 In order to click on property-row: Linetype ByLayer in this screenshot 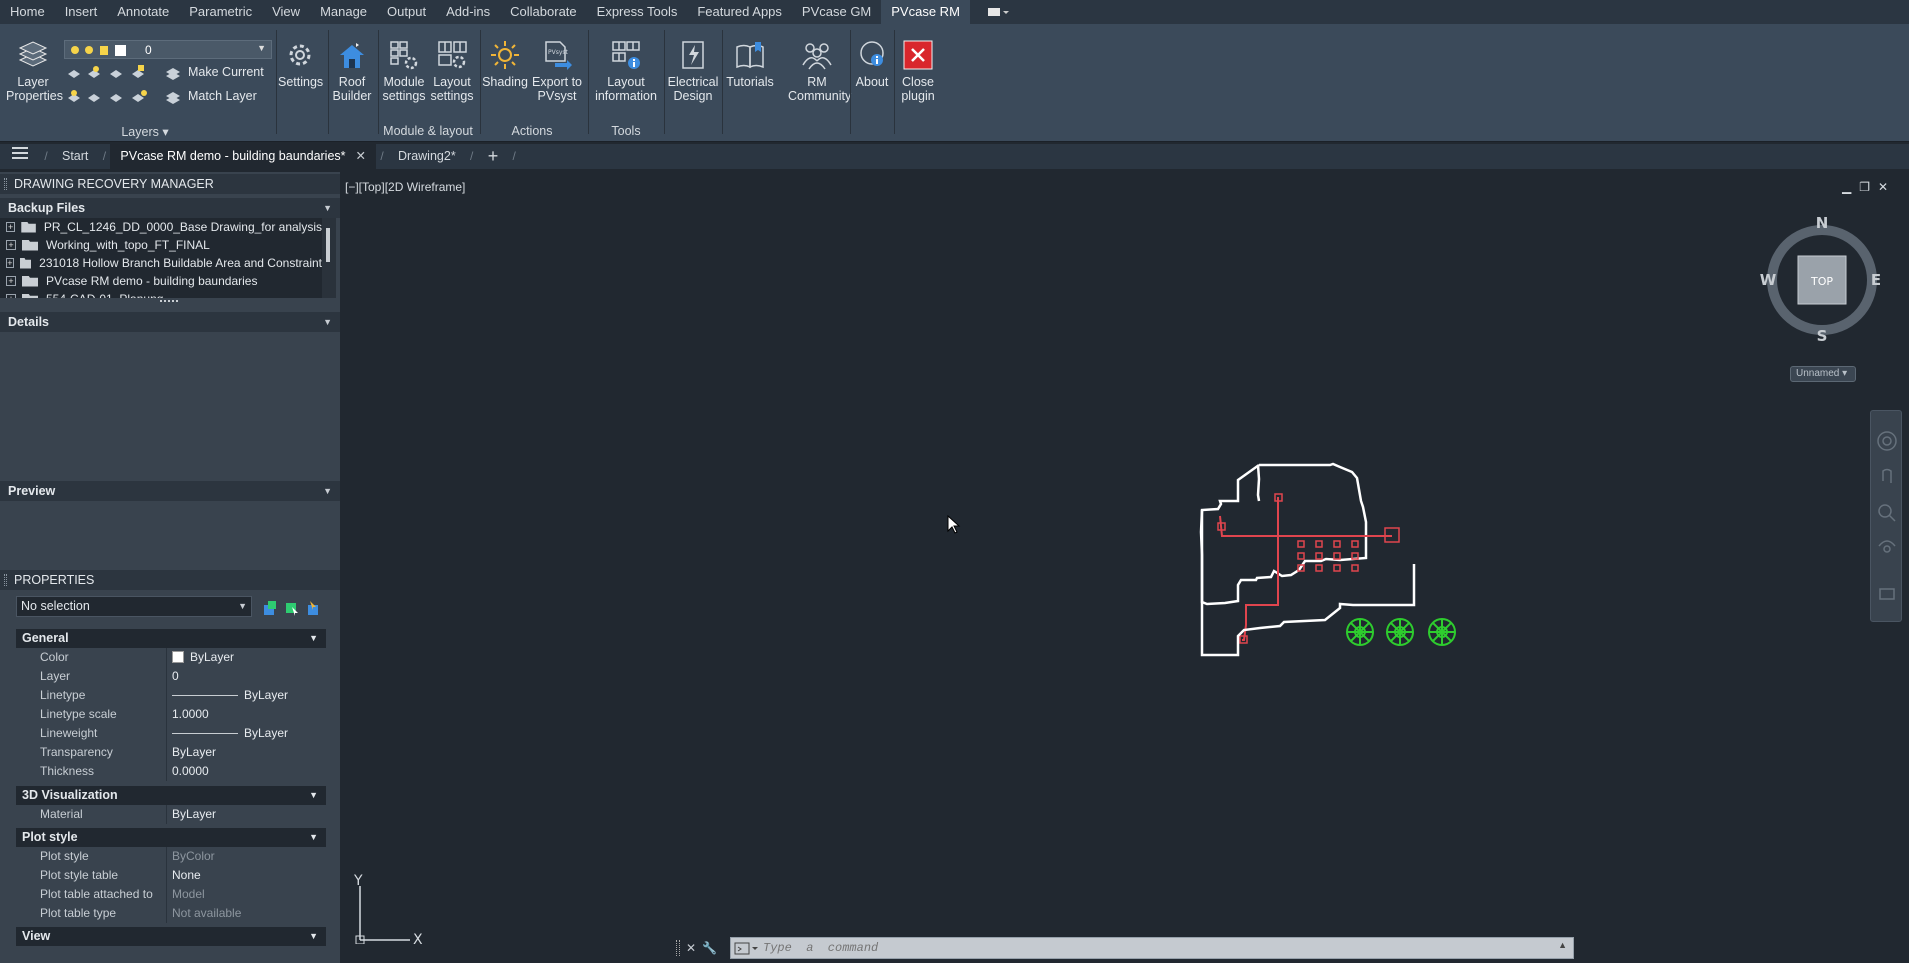, I will do `click(171, 695)`.